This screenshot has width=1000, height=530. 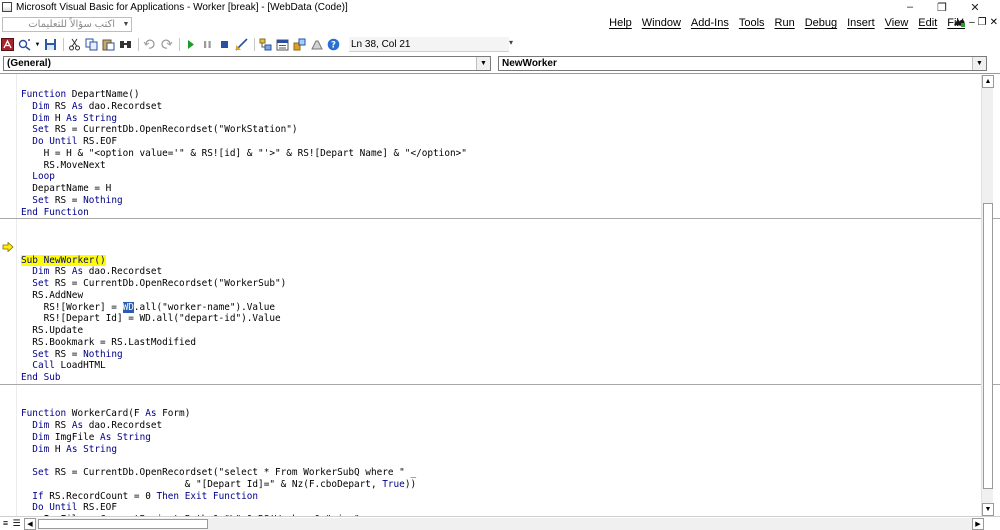 I want to click on vba-app-icon, so click(x=7, y=7).